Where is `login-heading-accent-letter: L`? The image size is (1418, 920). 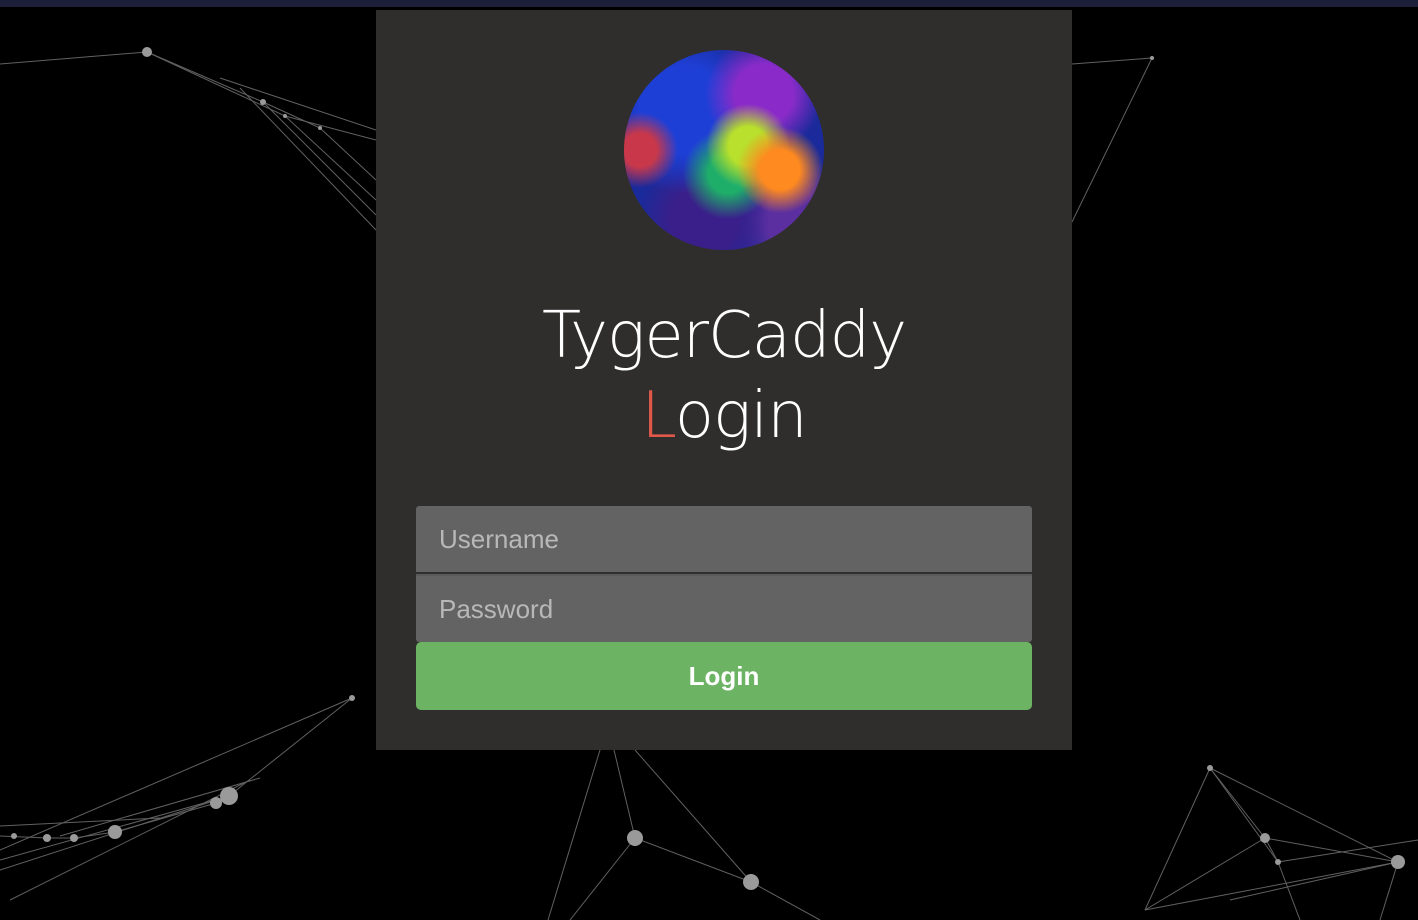 login-heading-accent-letter: L is located at coordinates (658, 416).